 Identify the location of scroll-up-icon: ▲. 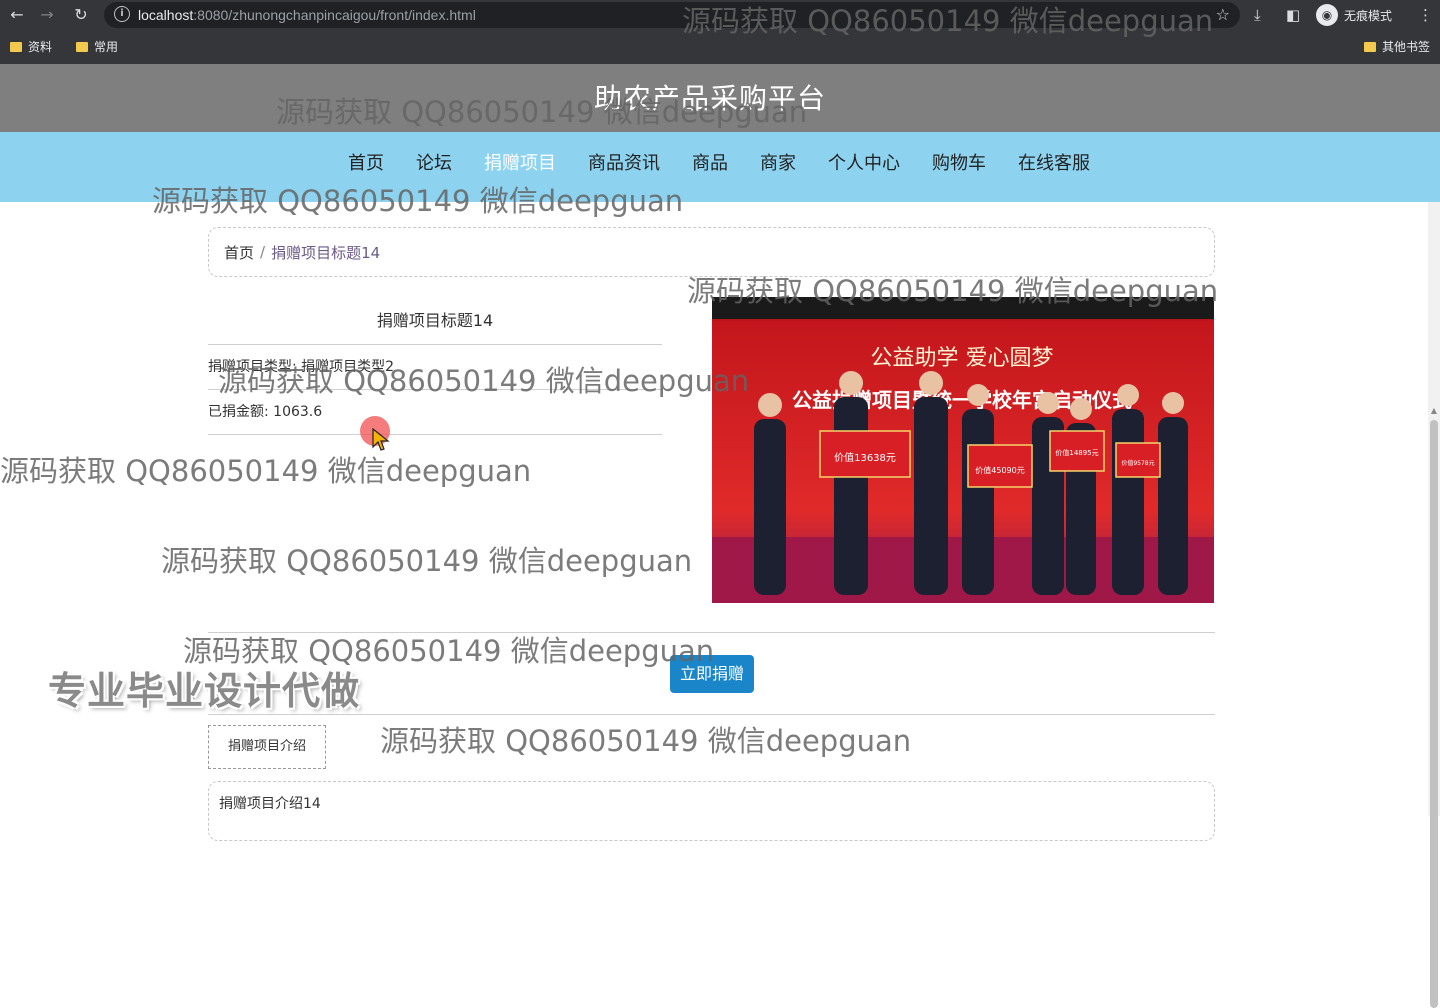
(1434, 411).